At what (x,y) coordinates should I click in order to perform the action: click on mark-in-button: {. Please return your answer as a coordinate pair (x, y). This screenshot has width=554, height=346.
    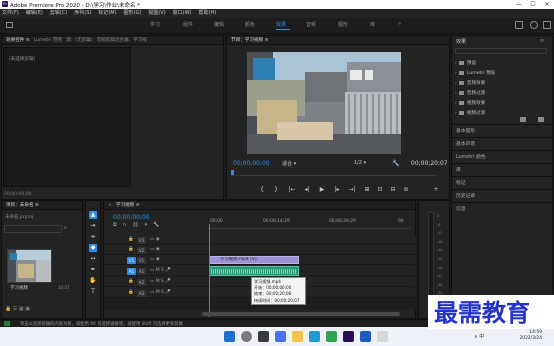
    Looking at the image, I should click on (262, 189).